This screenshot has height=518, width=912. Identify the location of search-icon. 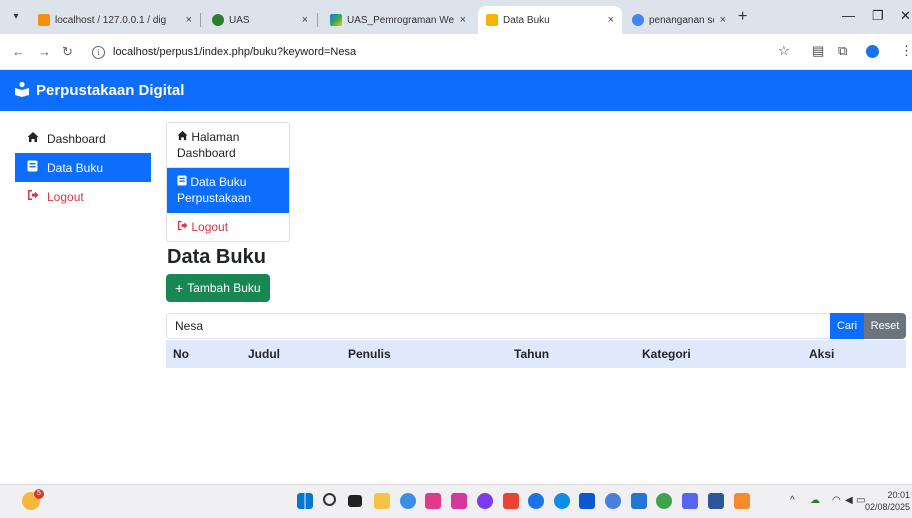
(329, 499).